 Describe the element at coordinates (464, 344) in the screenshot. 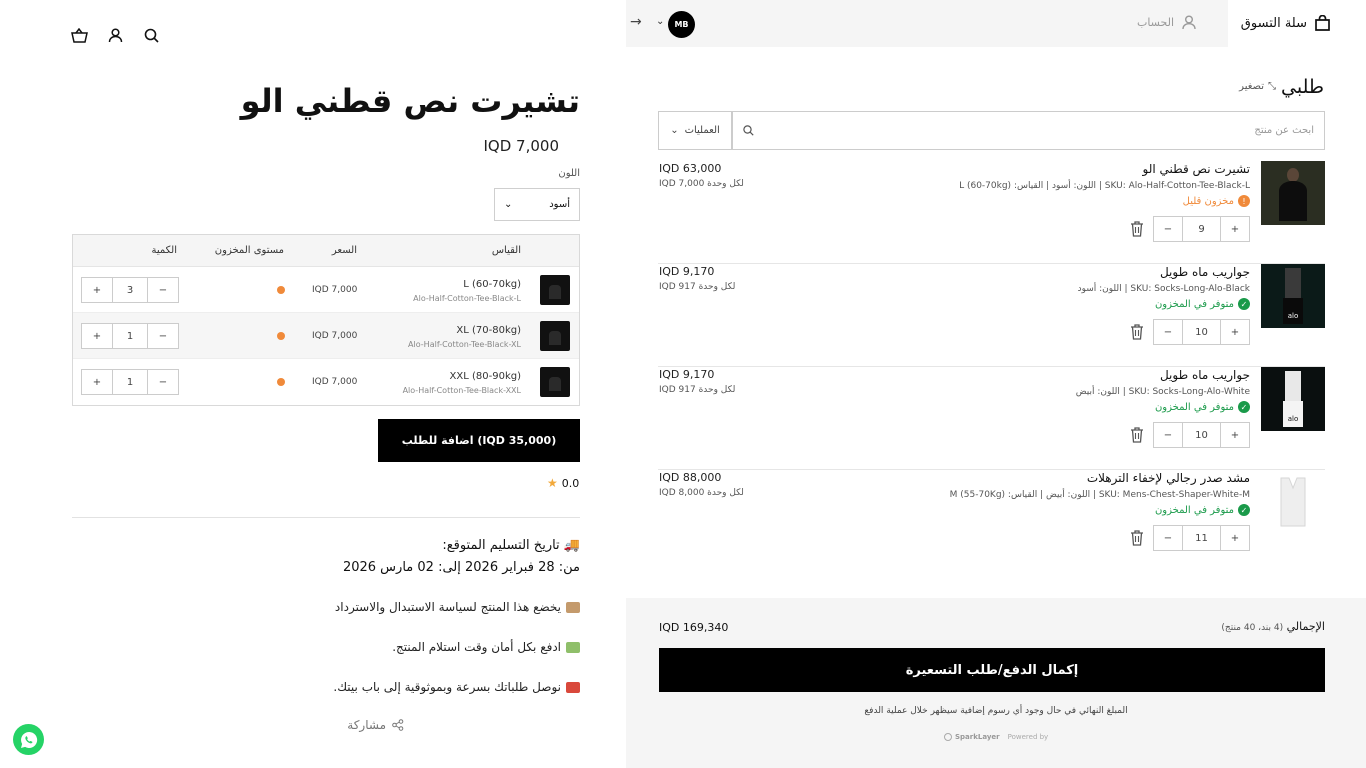

I see `variant-sku: Alo-Half-Cotton-Tee-Black-XL` at that location.